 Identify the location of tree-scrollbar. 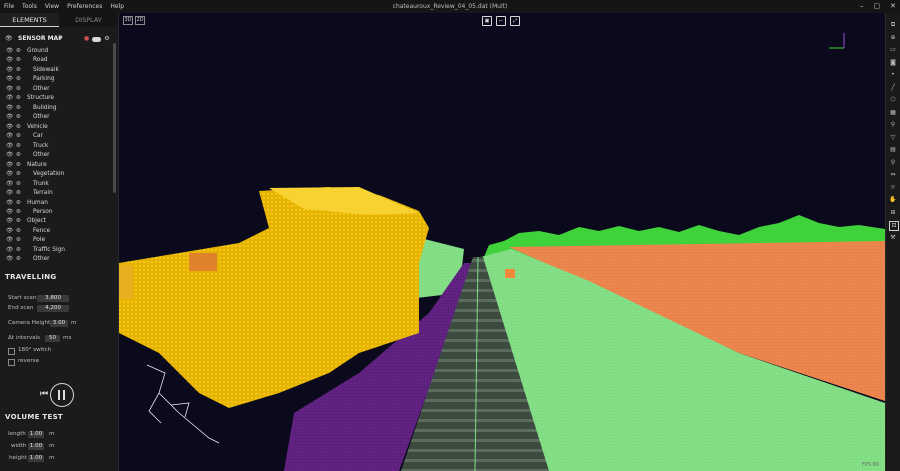
(114, 118).